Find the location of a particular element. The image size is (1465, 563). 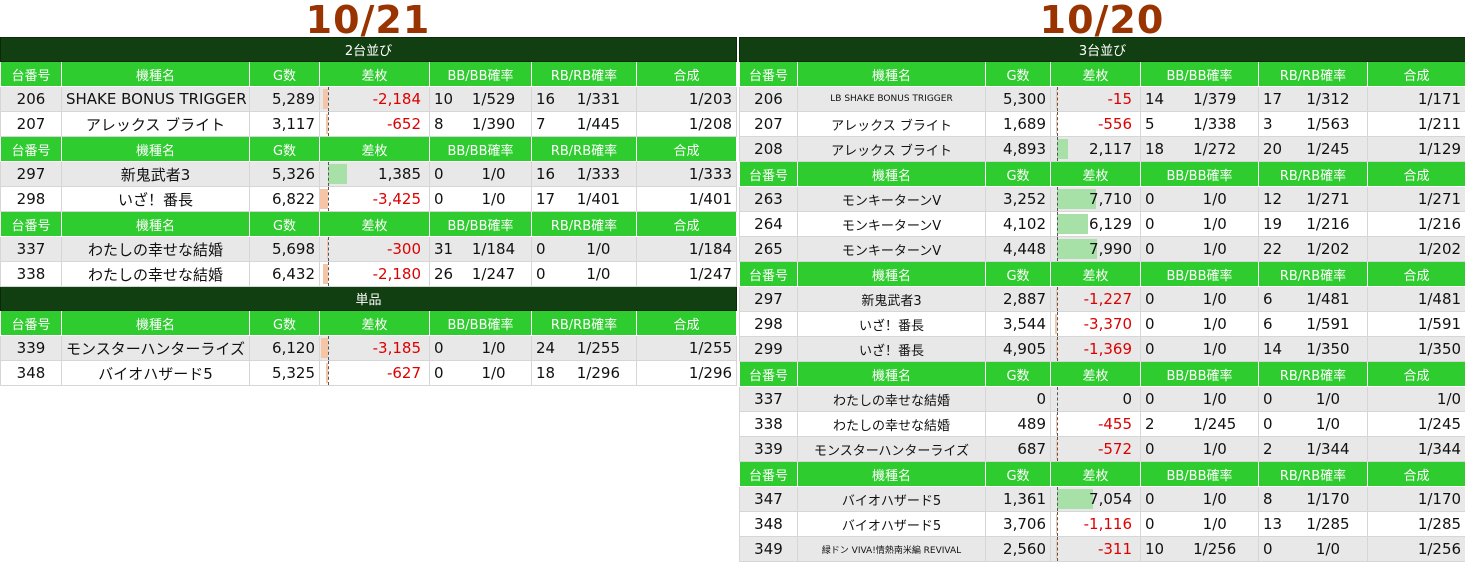

date-title: 10/20 is located at coordinates (1102, 21).